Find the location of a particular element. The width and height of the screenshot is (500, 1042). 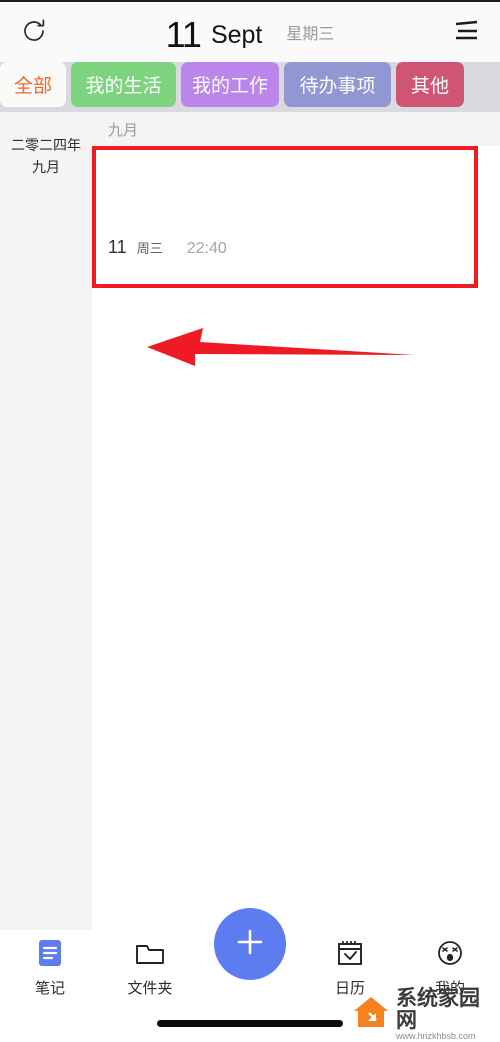

hamburger-menu-icon is located at coordinates (466, 33).